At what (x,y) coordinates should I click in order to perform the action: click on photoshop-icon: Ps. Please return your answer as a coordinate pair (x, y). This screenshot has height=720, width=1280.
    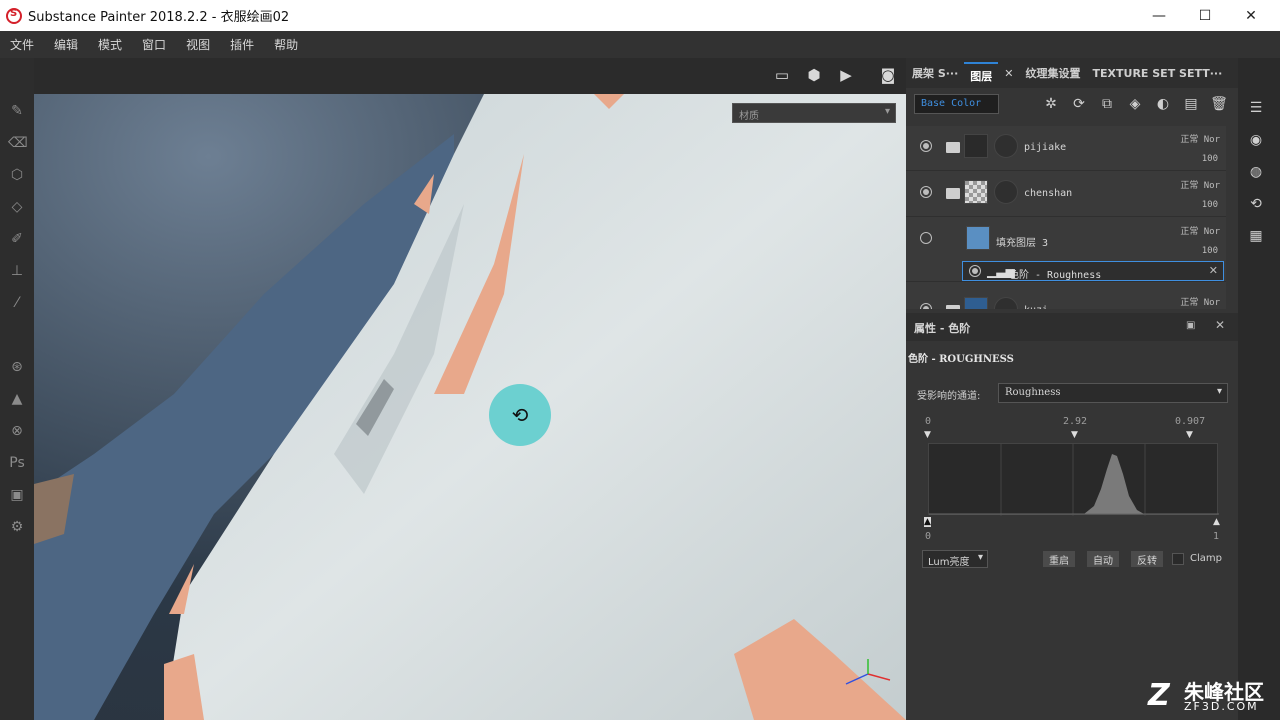
    Looking at the image, I should click on (17, 463).